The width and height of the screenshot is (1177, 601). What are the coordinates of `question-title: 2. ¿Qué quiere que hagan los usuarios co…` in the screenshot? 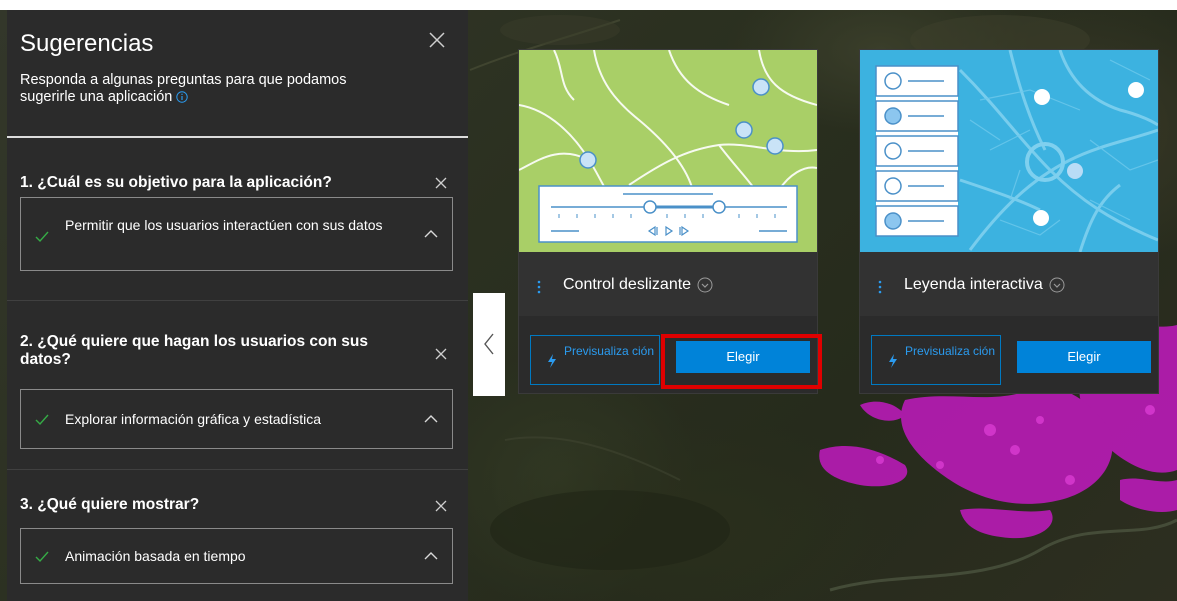 It's located at (194, 350).